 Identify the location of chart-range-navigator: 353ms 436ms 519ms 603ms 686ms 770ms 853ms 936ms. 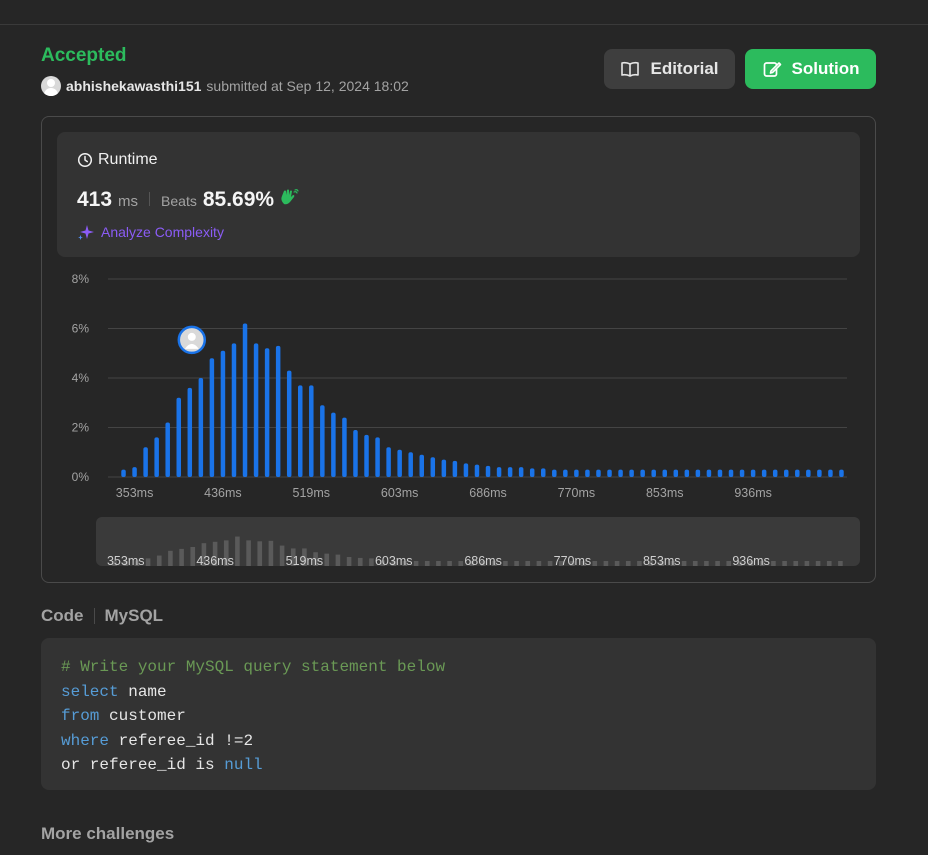
(478, 541).